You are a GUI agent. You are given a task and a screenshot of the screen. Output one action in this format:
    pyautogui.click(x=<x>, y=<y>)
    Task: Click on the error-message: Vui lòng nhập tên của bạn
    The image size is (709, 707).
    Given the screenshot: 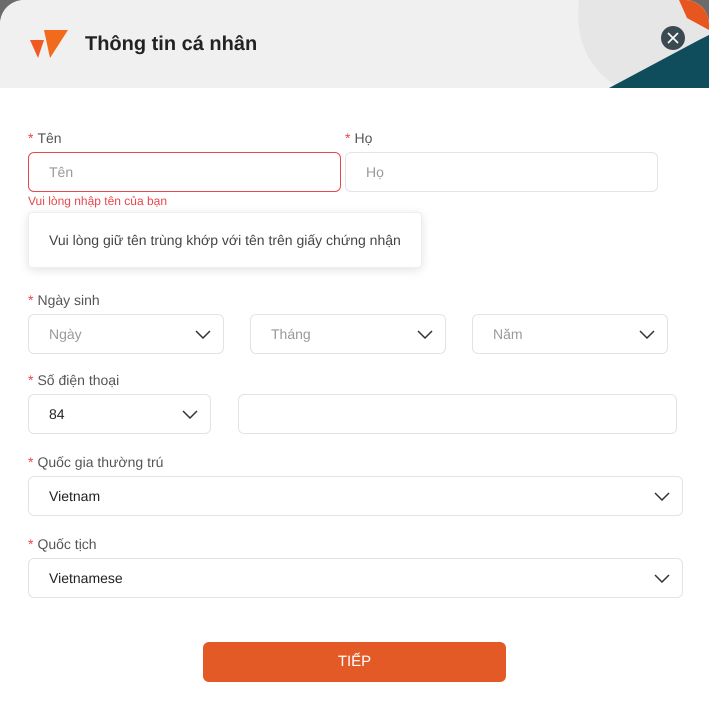 What is the action you would take?
    pyautogui.click(x=98, y=201)
    